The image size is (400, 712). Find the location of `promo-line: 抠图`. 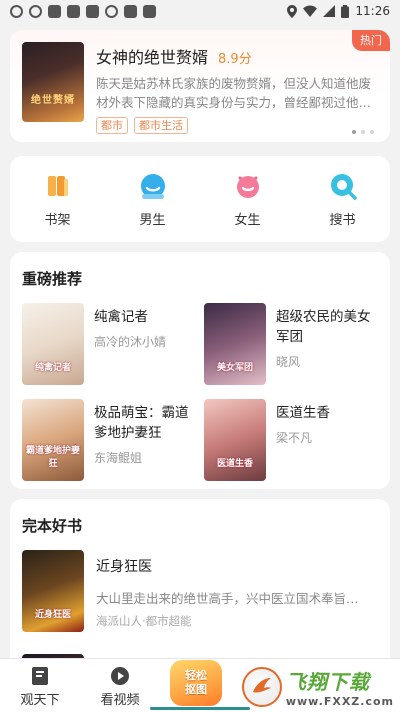

promo-line: 抠图 is located at coordinates (196, 689).